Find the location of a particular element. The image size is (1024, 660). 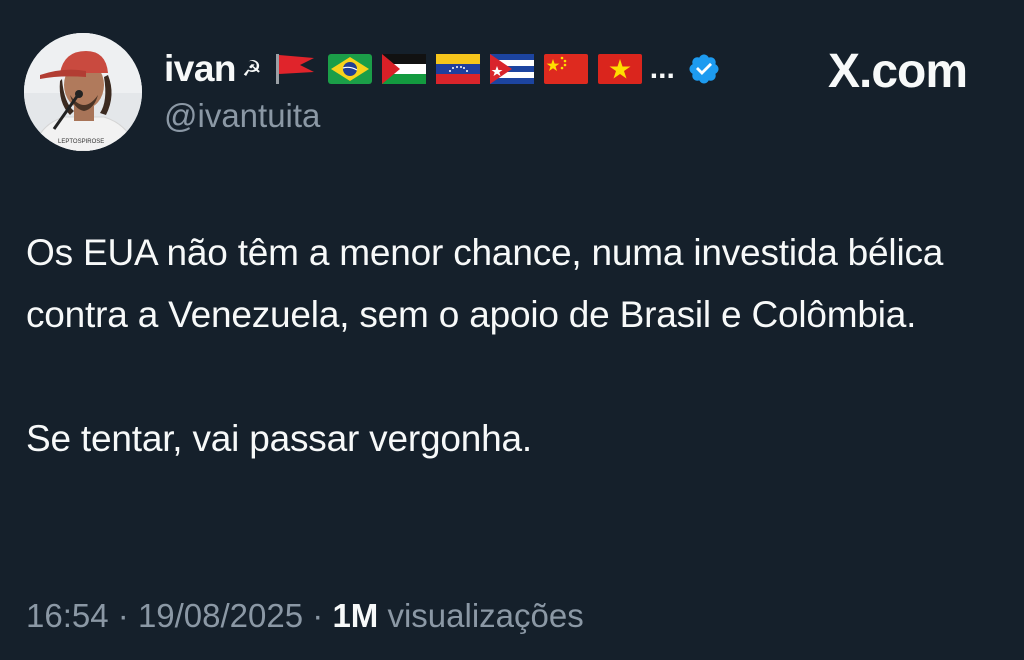

tweet-date: 19/08/2025 is located at coordinates (220, 615).